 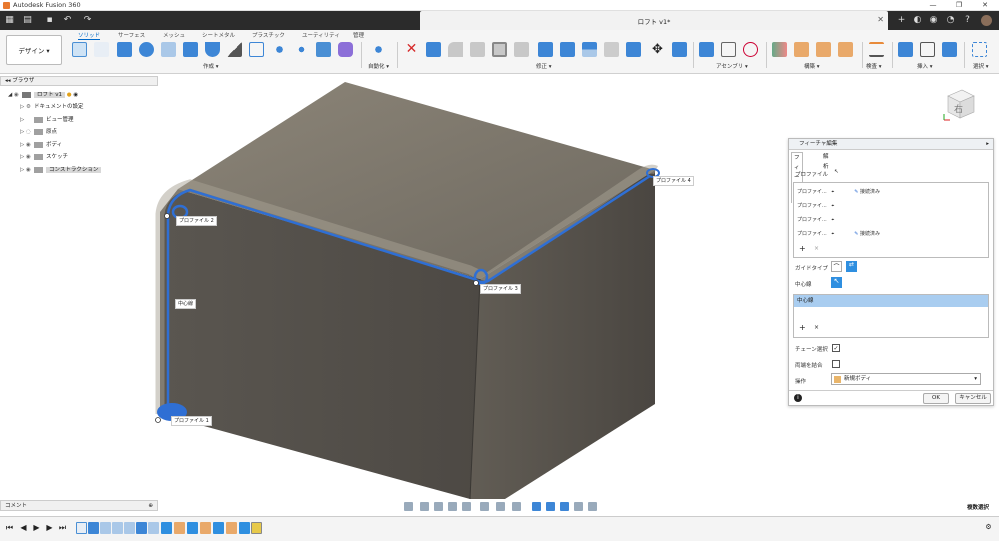 I want to click on create-group-label: 作成 ▾, so click(x=211, y=66).